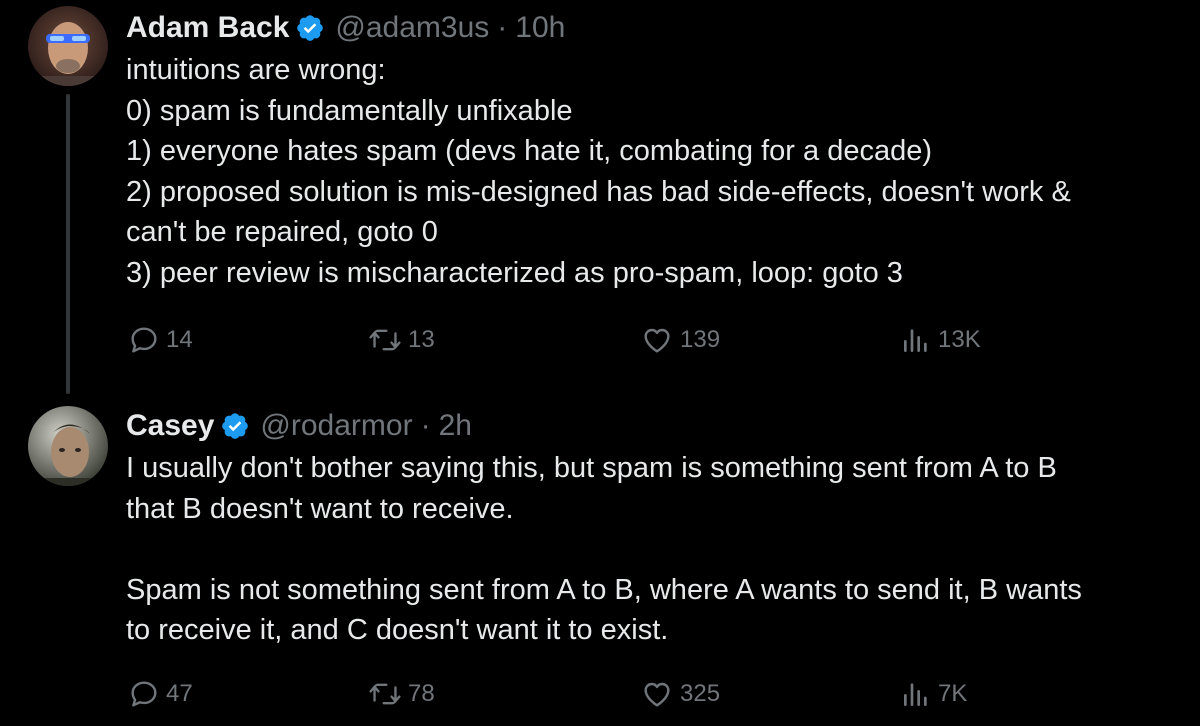 Image resolution: width=1200 pixels, height=726 pixels. What do you see at coordinates (179, 339) in the screenshot?
I see `reply-count: 14` at bounding box center [179, 339].